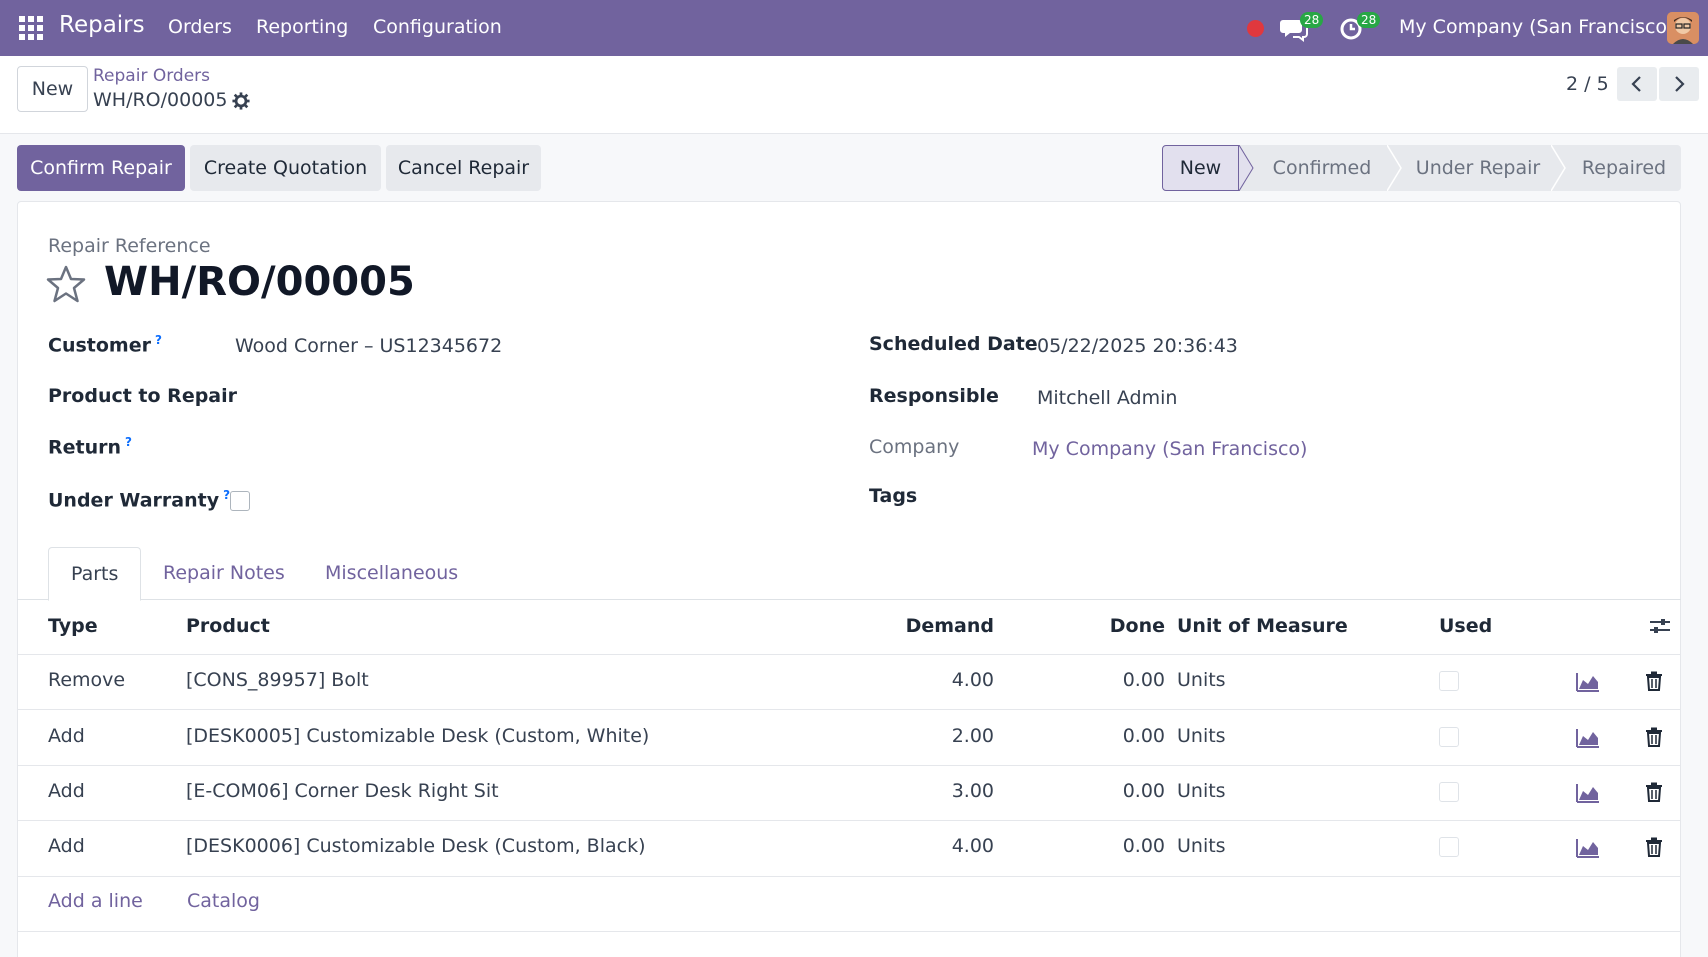  Describe the element at coordinates (1624, 168) in the screenshot. I see `stage-repaired: Repaired` at that location.